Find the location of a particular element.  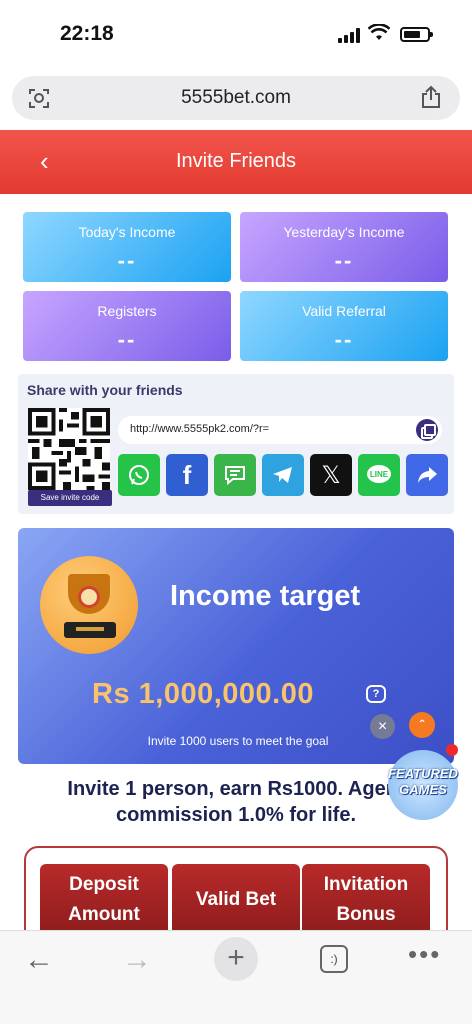

line-button: LINE is located at coordinates (379, 475).